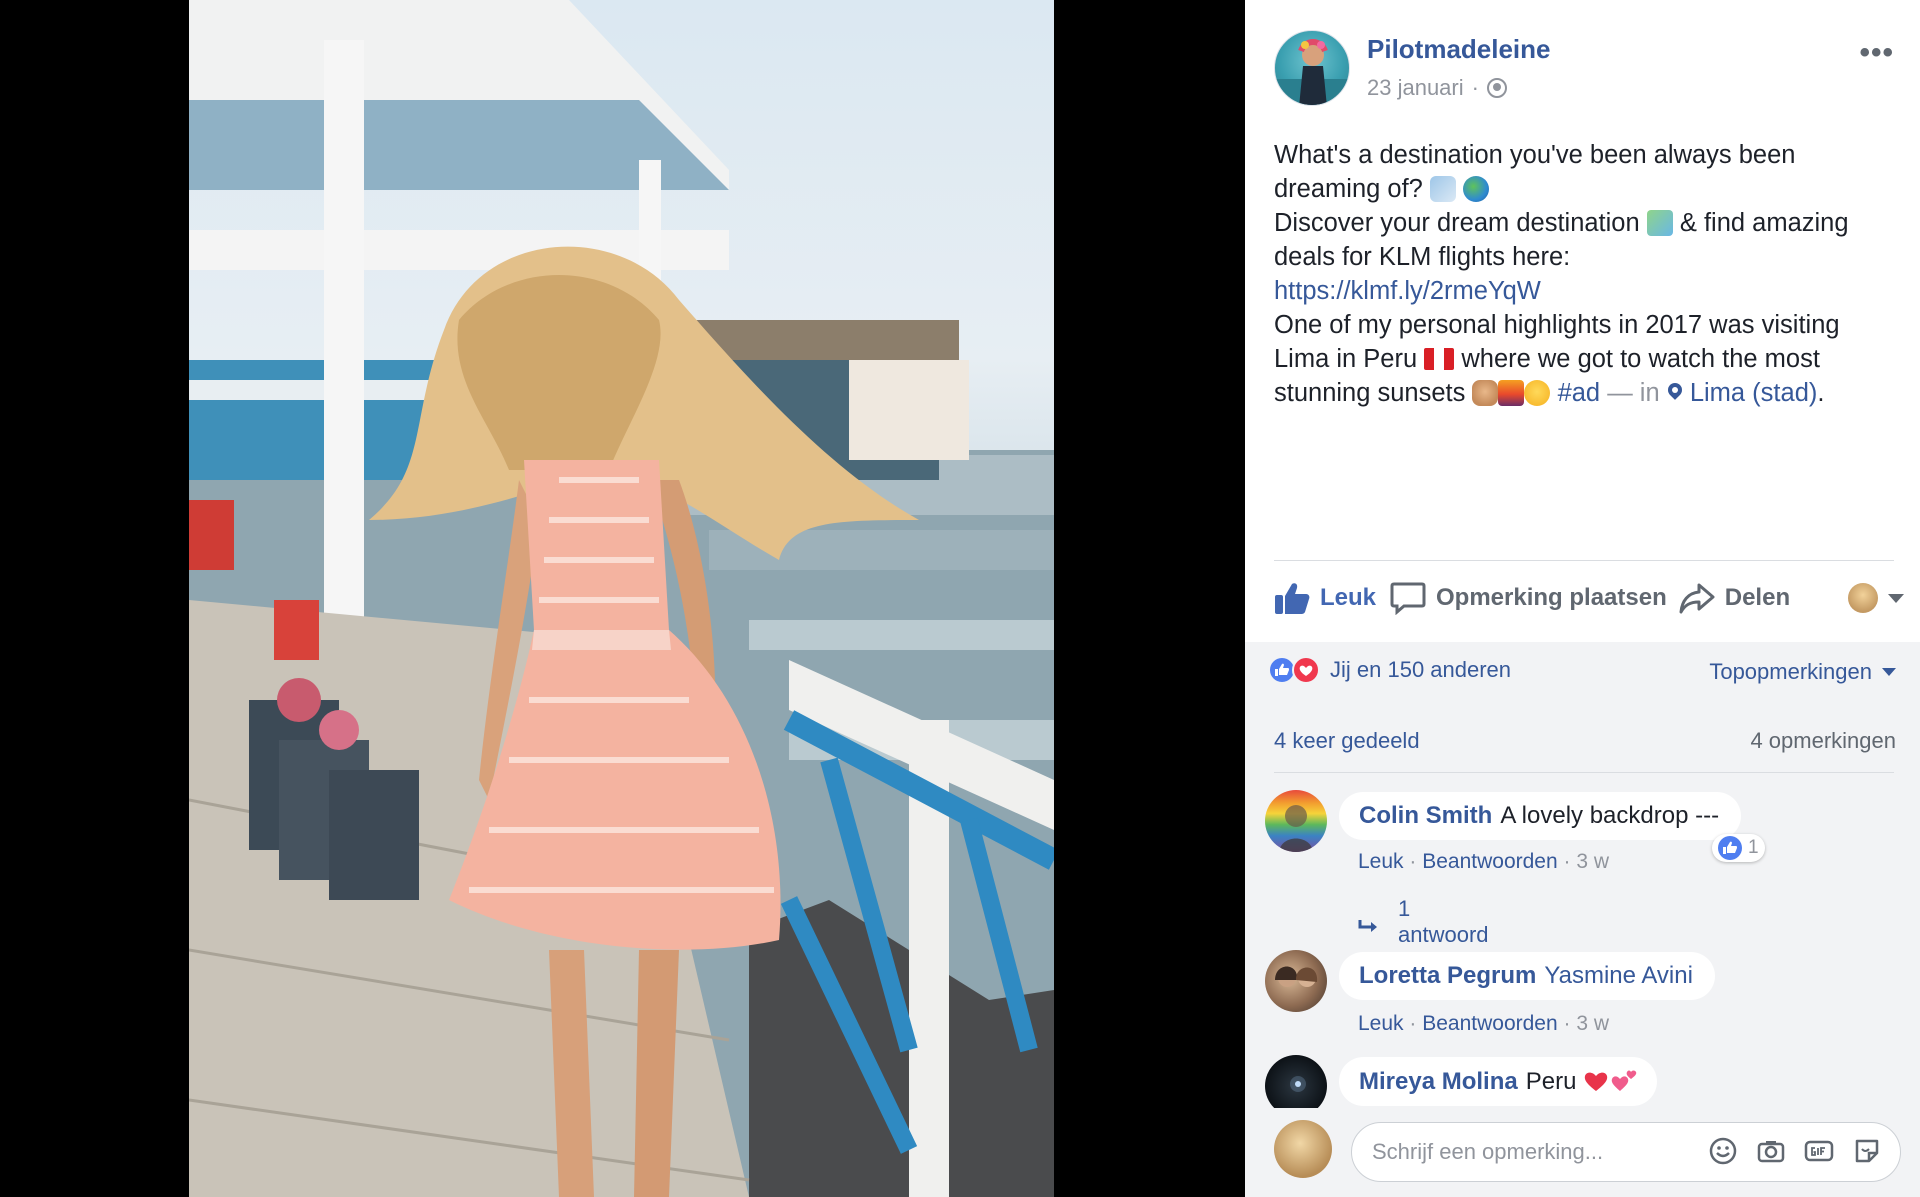 The image size is (1920, 1197). What do you see at coordinates (1876, 53) in the screenshot?
I see `more-options-button: •••` at bounding box center [1876, 53].